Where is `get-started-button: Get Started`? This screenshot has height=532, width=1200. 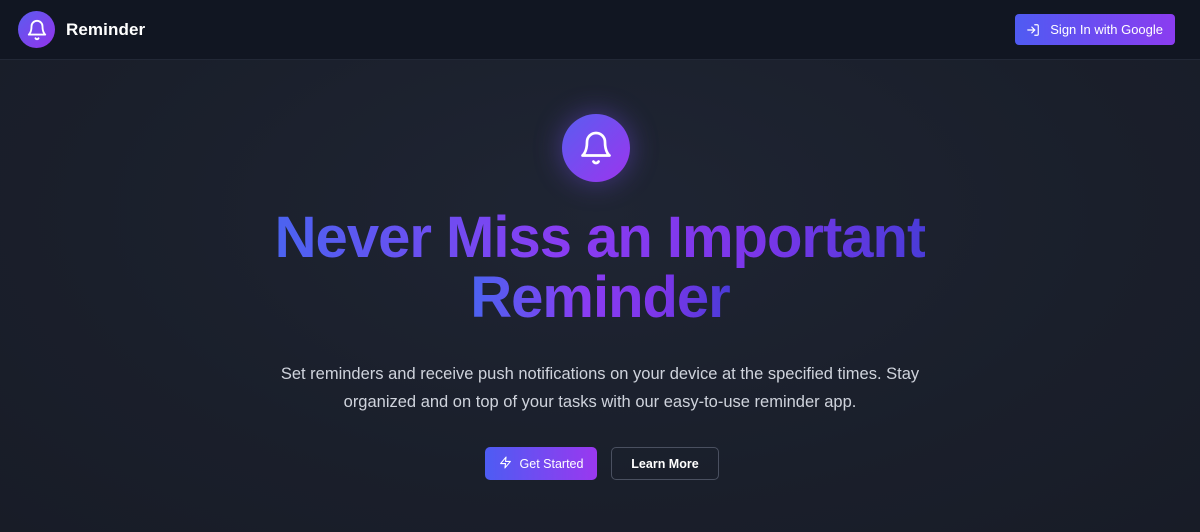
get-started-button: Get Started is located at coordinates (541, 463).